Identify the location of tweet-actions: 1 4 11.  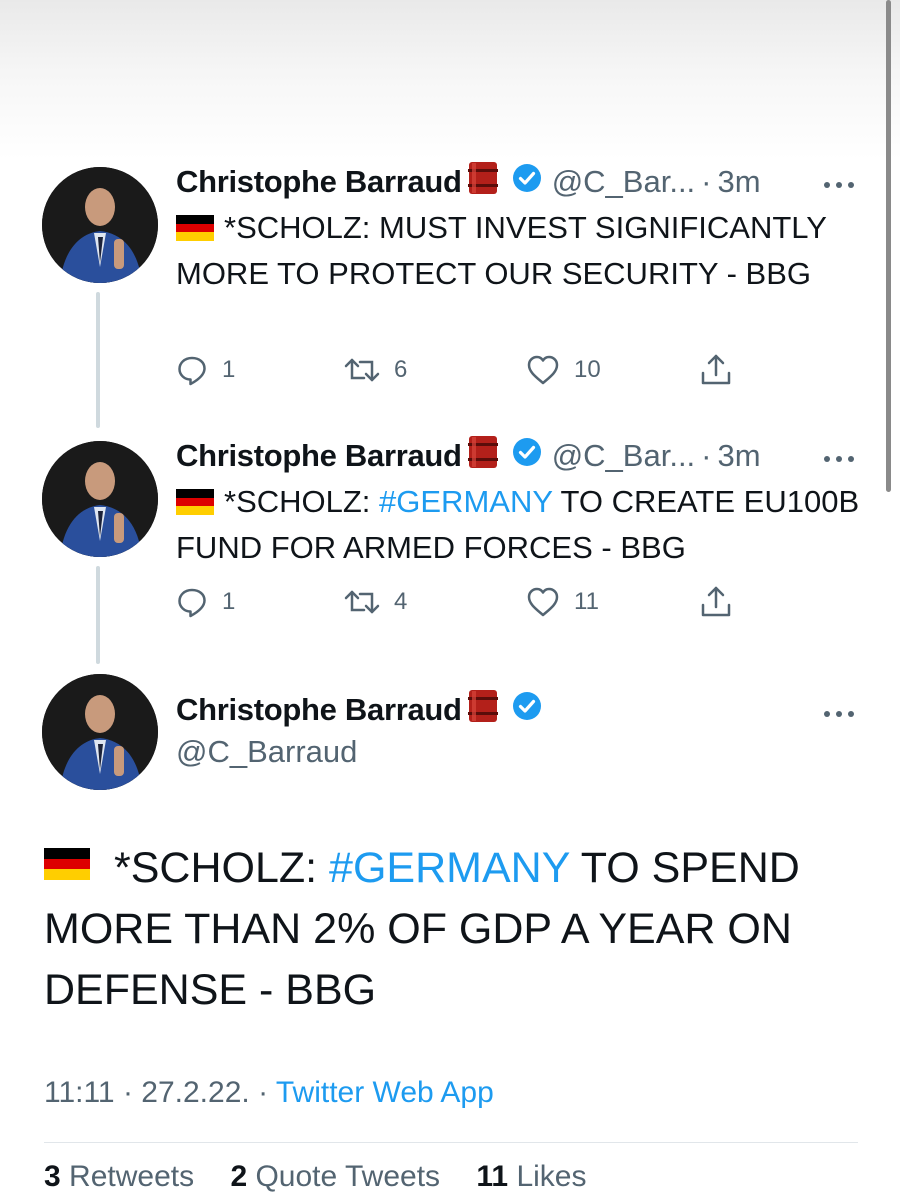
(456, 602).